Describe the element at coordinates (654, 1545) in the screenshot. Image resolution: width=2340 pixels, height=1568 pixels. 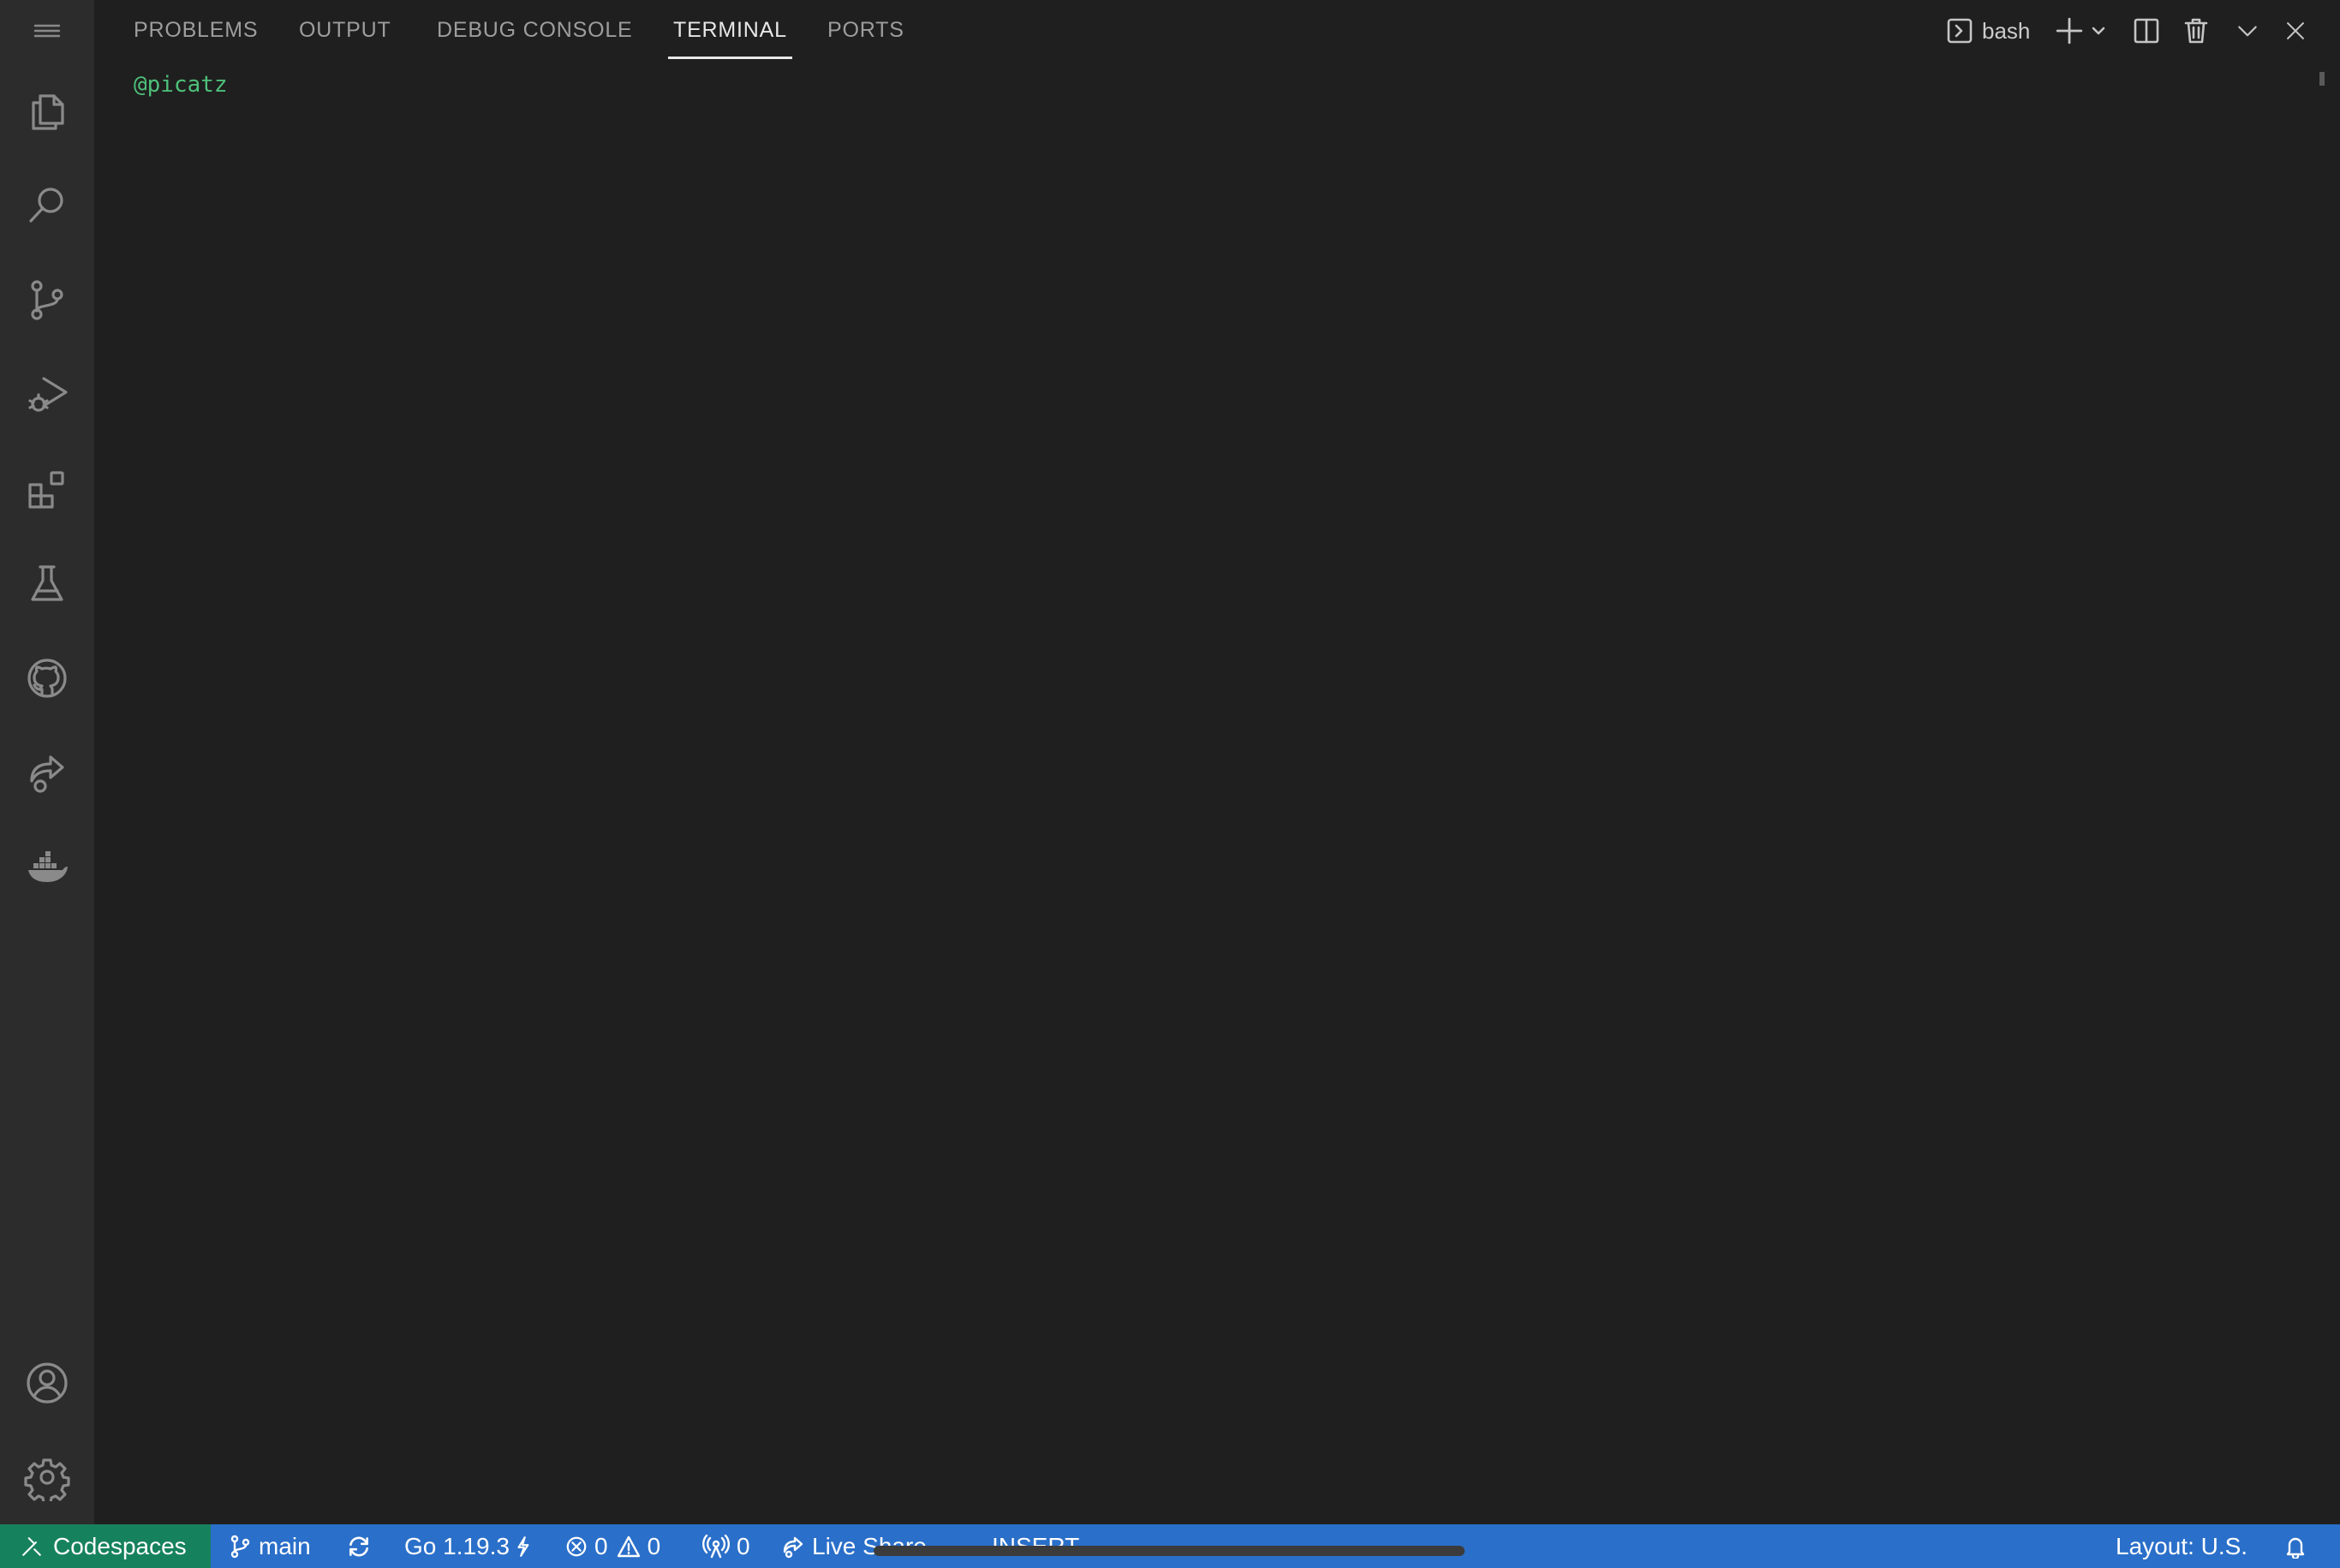
I see `warning-count: 0` at that location.